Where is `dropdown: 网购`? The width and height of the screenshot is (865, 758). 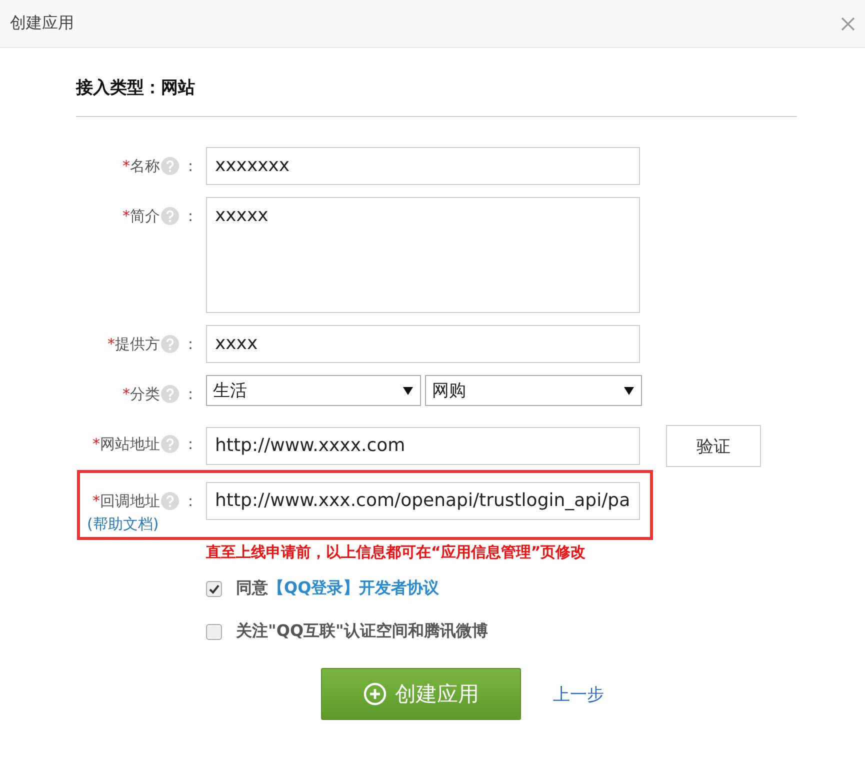 dropdown: 网购 is located at coordinates (533, 390).